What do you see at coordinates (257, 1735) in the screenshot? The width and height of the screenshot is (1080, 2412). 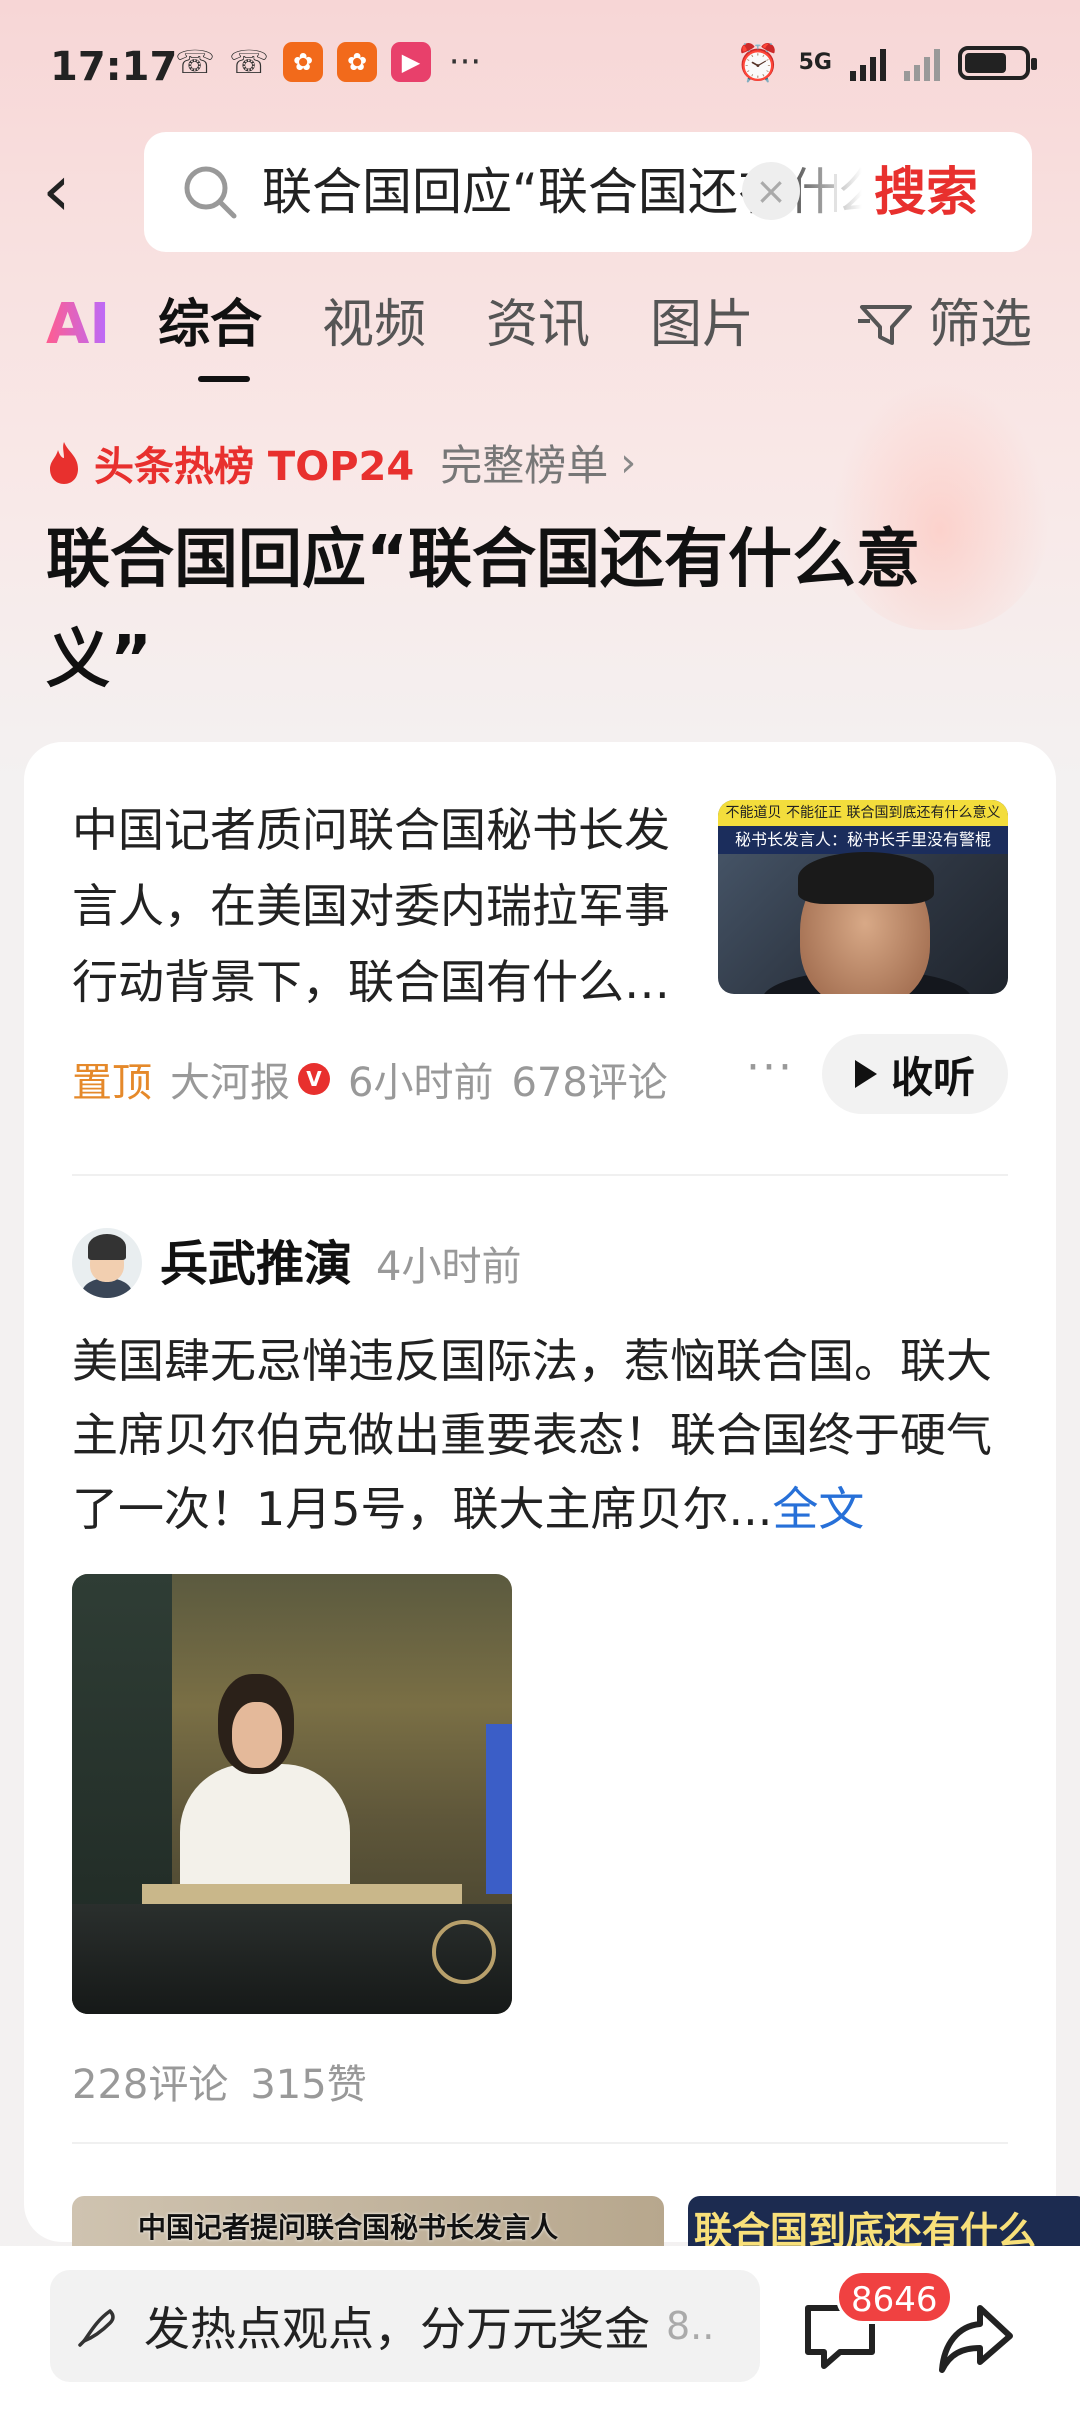 I see `speaker-face` at bounding box center [257, 1735].